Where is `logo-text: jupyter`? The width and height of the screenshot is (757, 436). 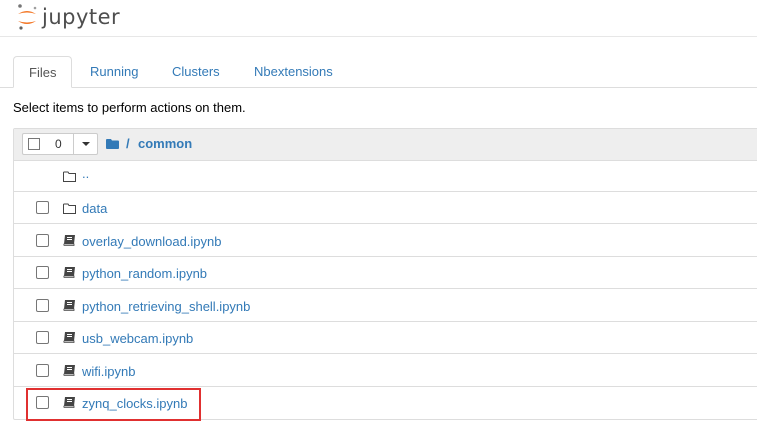 logo-text: jupyter is located at coordinates (81, 17).